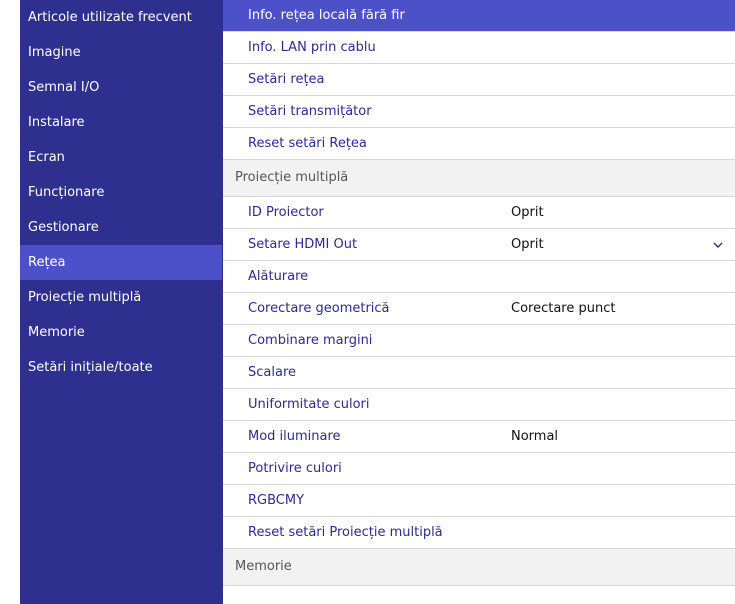 The height and width of the screenshot is (604, 735). Describe the element at coordinates (312, 47) in the screenshot. I see `menu-item-label: Info. LAN prin cablu` at that location.